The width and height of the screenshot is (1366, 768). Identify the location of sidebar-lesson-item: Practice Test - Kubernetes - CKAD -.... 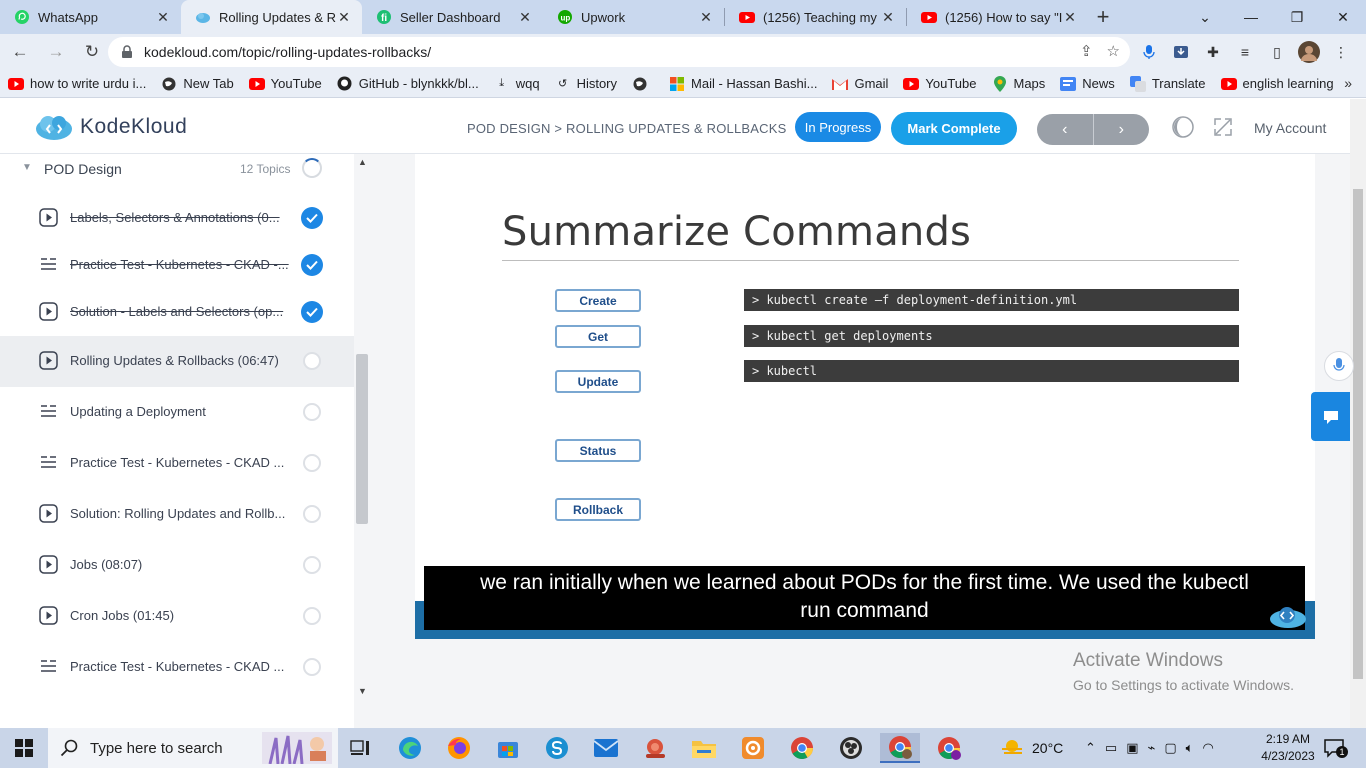
(177, 265).